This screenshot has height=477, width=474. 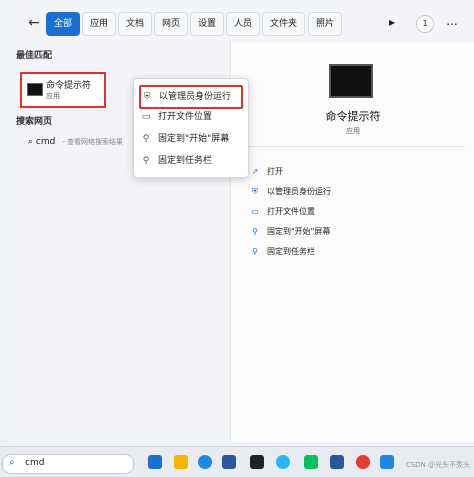 What do you see at coordinates (257, 462) in the screenshot?
I see `terminal-icon` at bounding box center [257, 462].